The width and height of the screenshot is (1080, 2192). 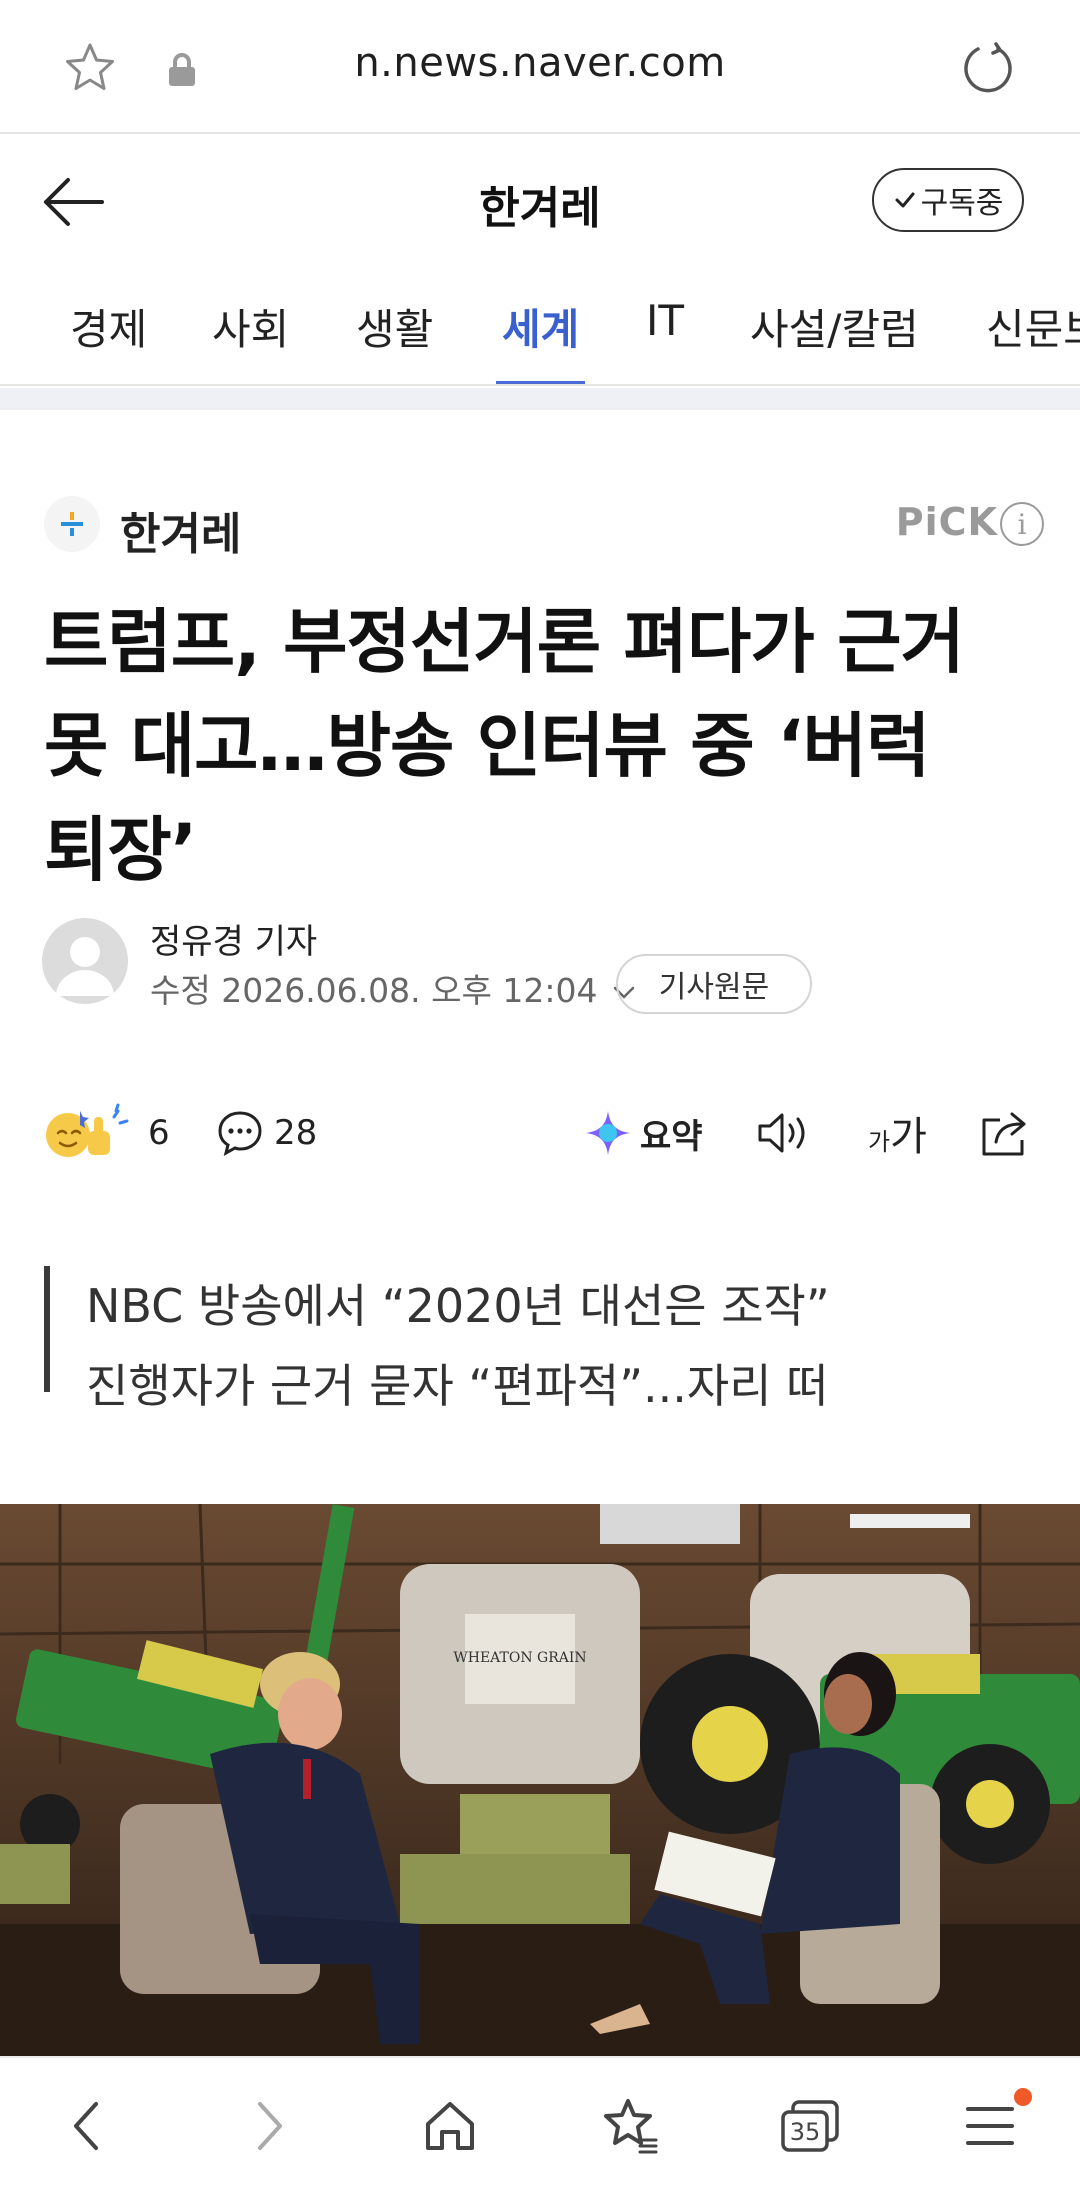 I want to click on home-icon, so click(x=450, y=2126).